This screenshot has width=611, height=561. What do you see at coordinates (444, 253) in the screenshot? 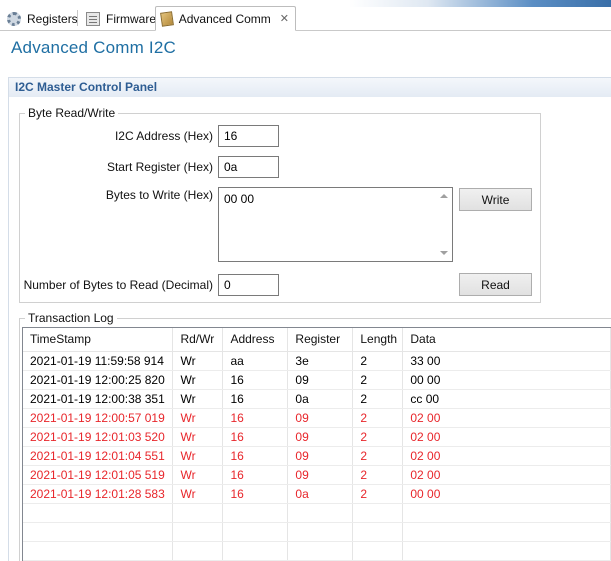
I see `scroll-down-arrow-icon` at bounding box center [444, 253].